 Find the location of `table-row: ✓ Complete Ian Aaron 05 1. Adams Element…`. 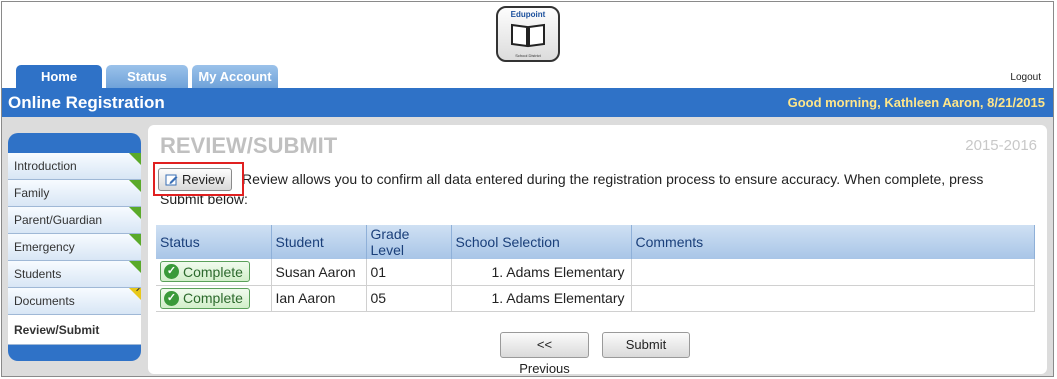

table-row: ✓ Complete Ian Aaron 05 1. Adams Element… is located at coordinates (595, 298).